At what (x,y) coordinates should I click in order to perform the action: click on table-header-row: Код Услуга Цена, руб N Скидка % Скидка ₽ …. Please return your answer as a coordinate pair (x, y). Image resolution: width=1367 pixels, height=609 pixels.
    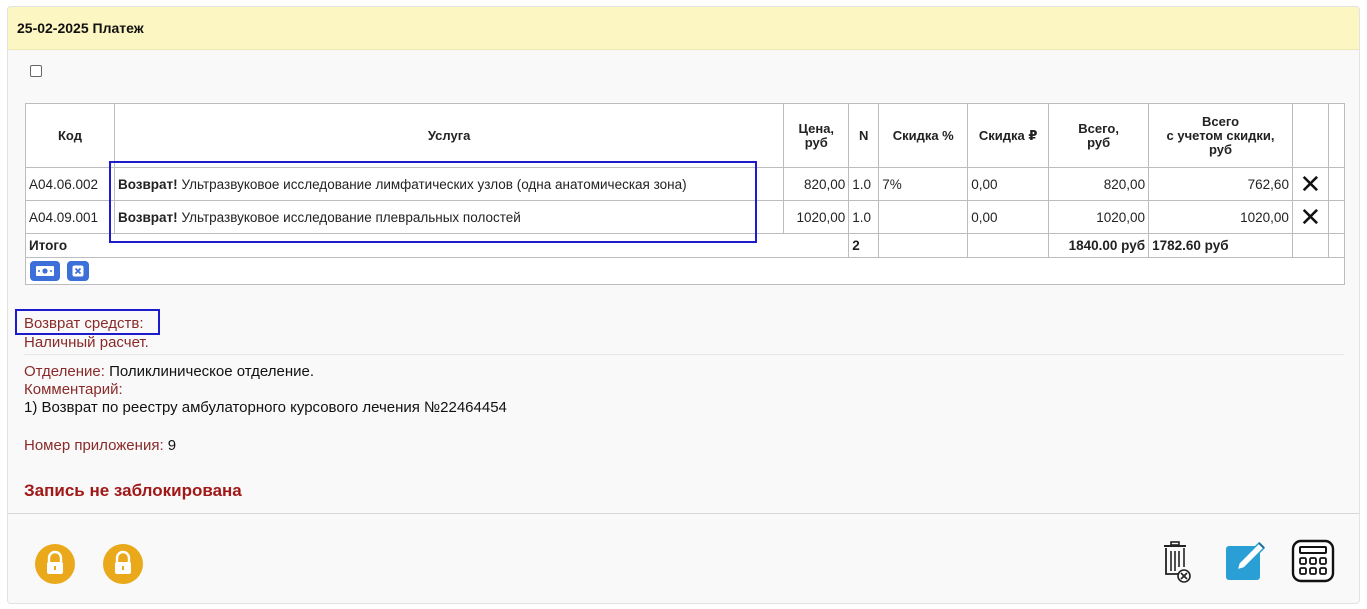
    Looking at the image, I should click on (685, 135).